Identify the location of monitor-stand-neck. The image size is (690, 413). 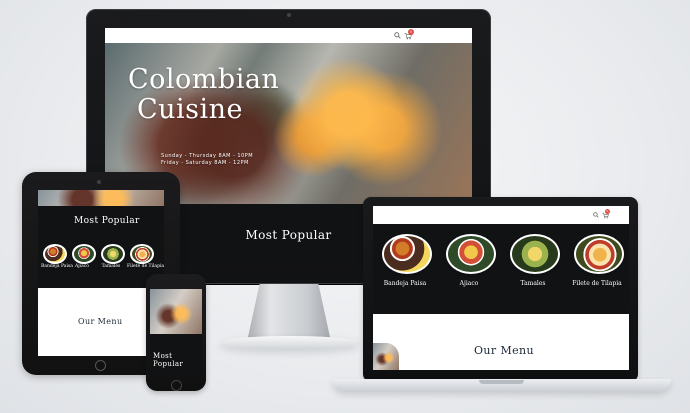
(289, 311).